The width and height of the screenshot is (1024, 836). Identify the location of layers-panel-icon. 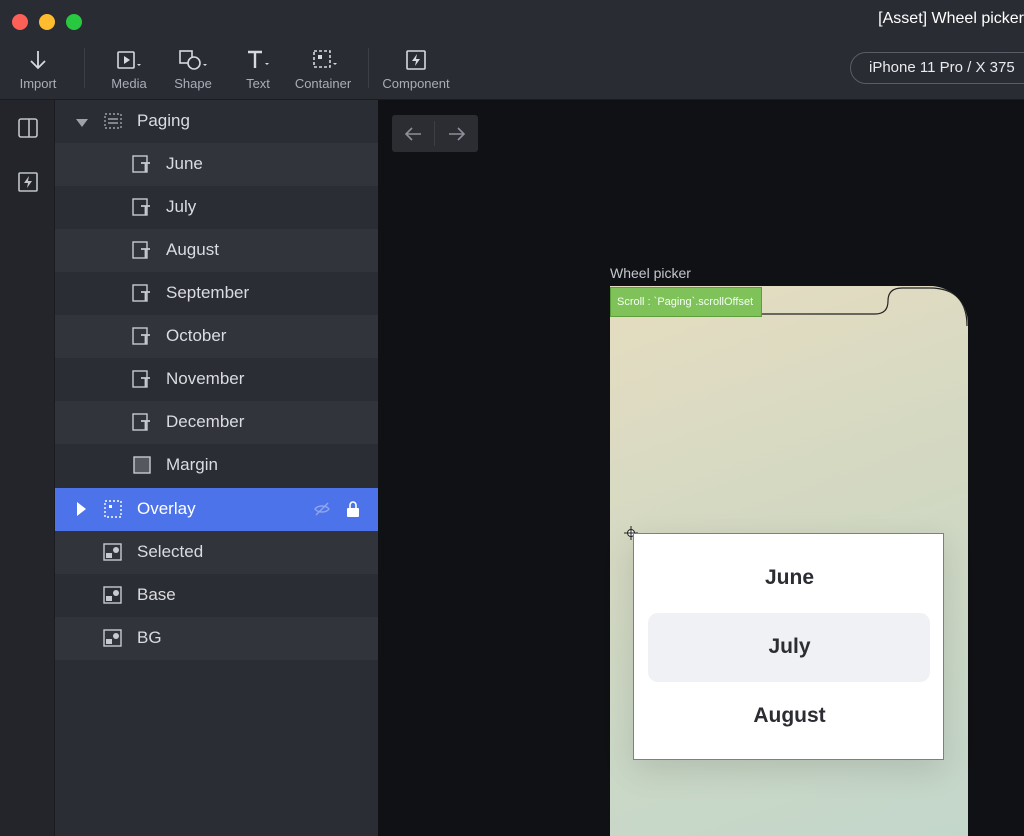
(28, 128).